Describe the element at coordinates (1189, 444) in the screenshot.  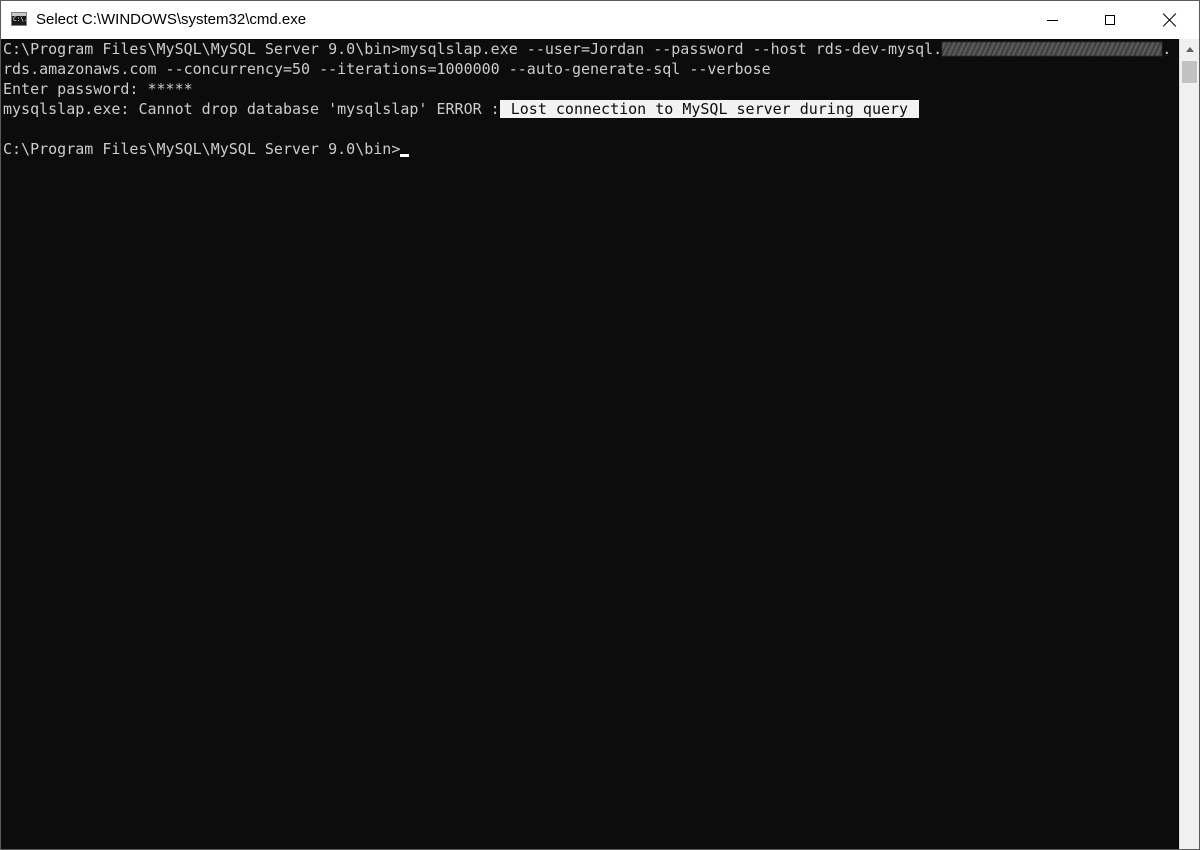
I see `vertical-scrollbar` at that location.